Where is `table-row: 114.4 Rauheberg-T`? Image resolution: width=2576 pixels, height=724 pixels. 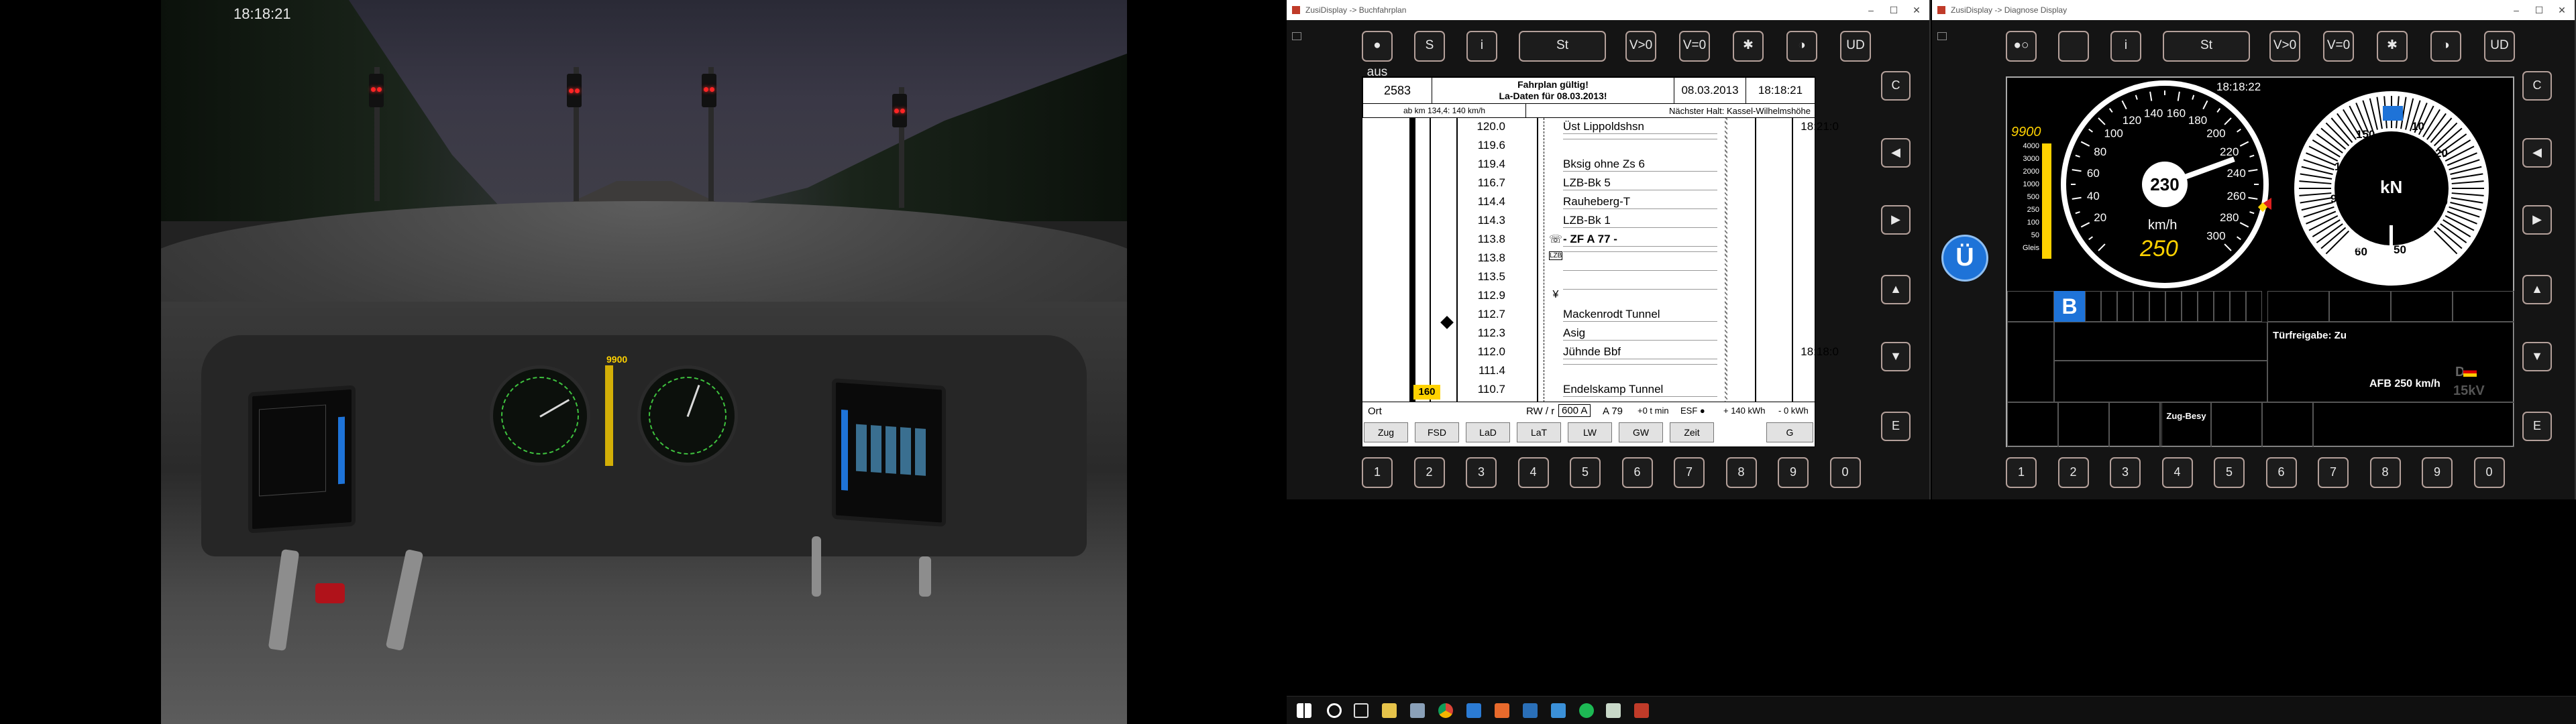
table-row: 114.4 Rauheberg-T is located at coordinates (1588, 204).